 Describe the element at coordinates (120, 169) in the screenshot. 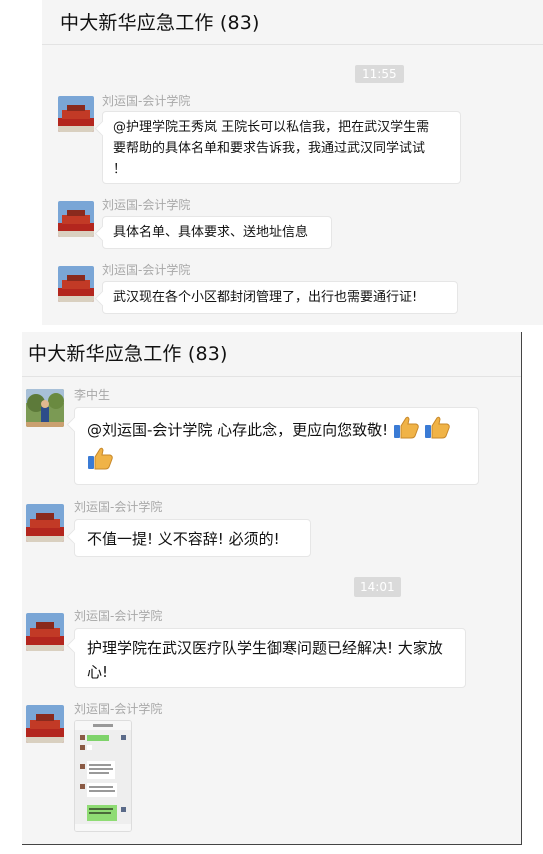

I see `message-text-line: ！` at that location.